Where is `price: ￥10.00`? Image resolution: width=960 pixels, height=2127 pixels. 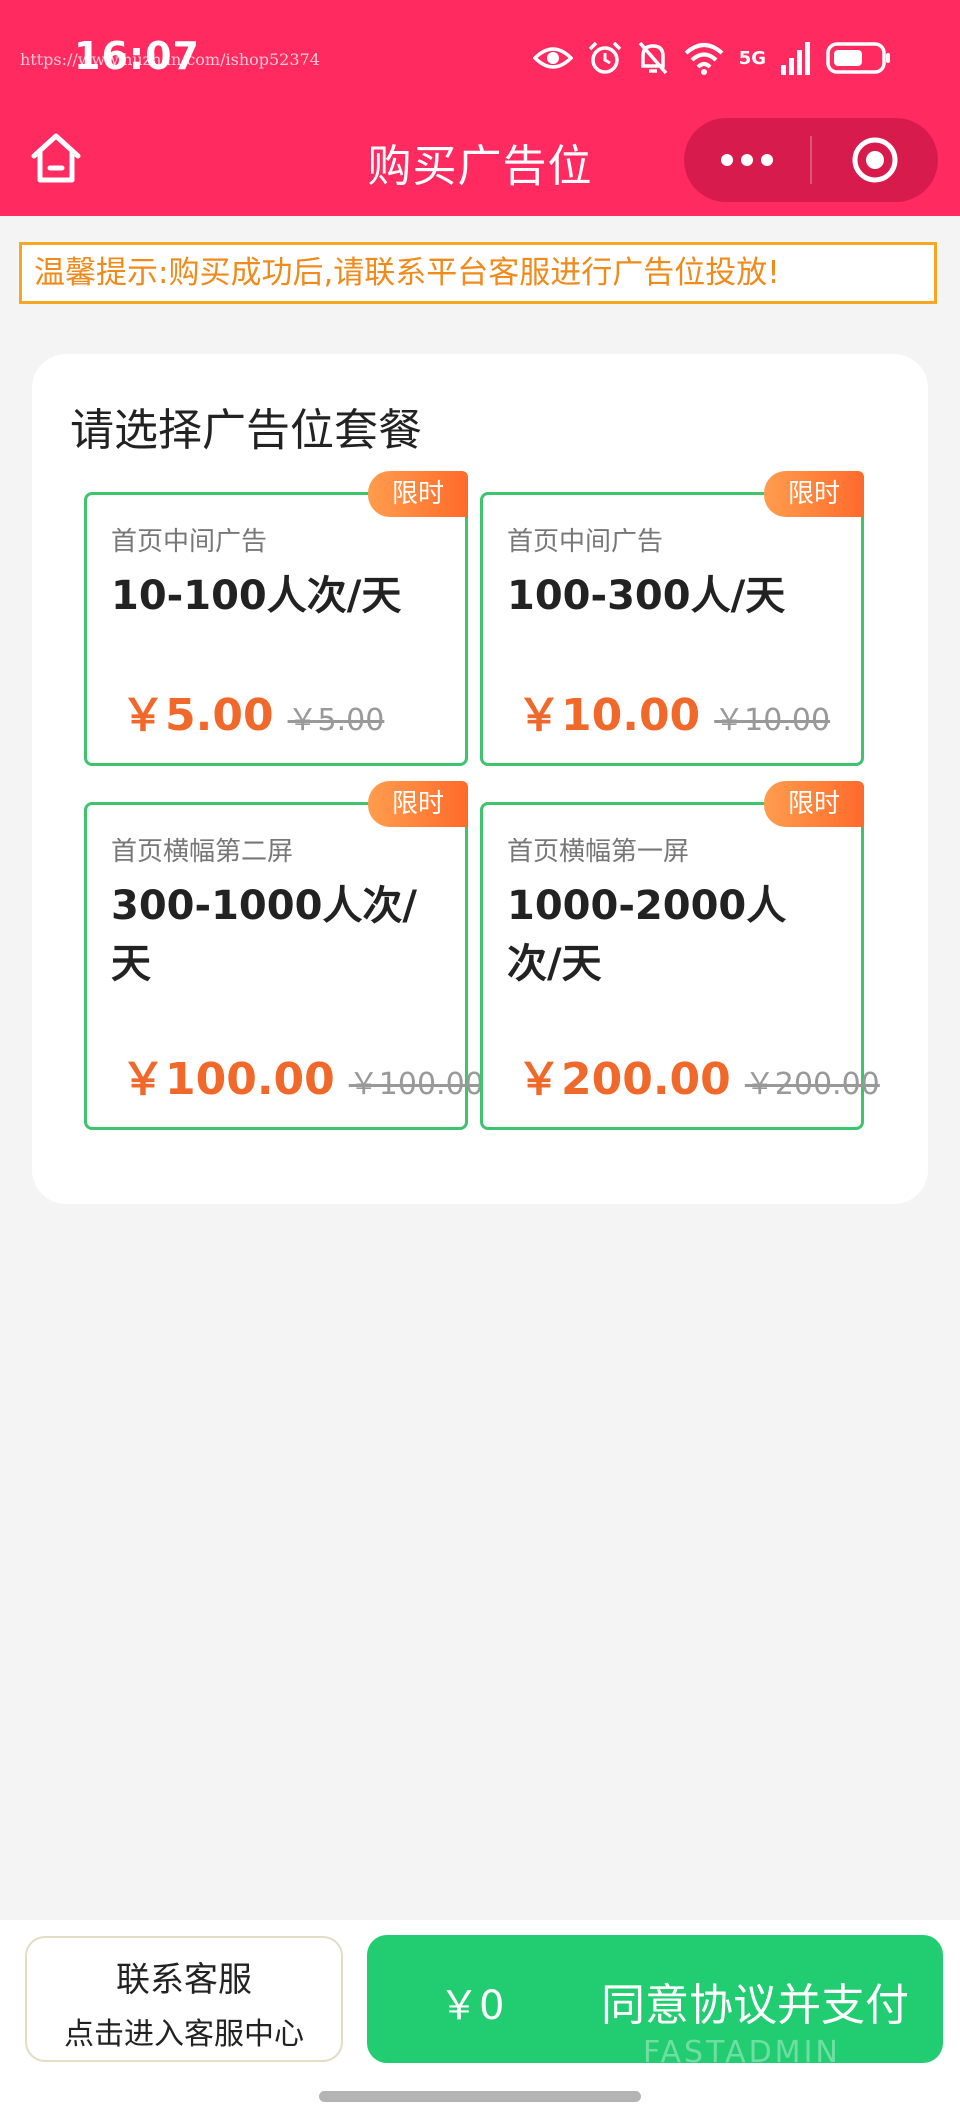 price: ￥10.00 is located at coordinates (609, 715).